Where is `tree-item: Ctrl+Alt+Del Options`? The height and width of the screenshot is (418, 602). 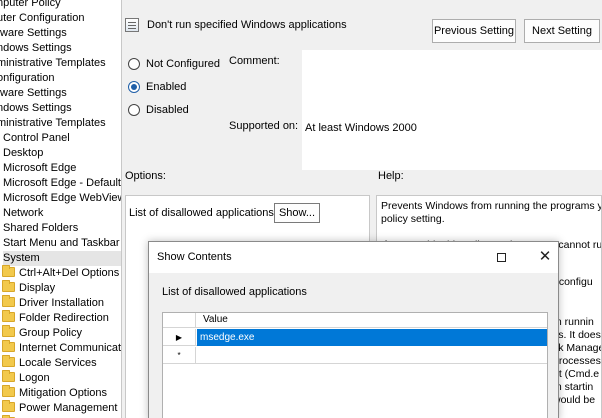 tree-item: Ctrl+Alt+Del Options is located at coordinates (61, 273).